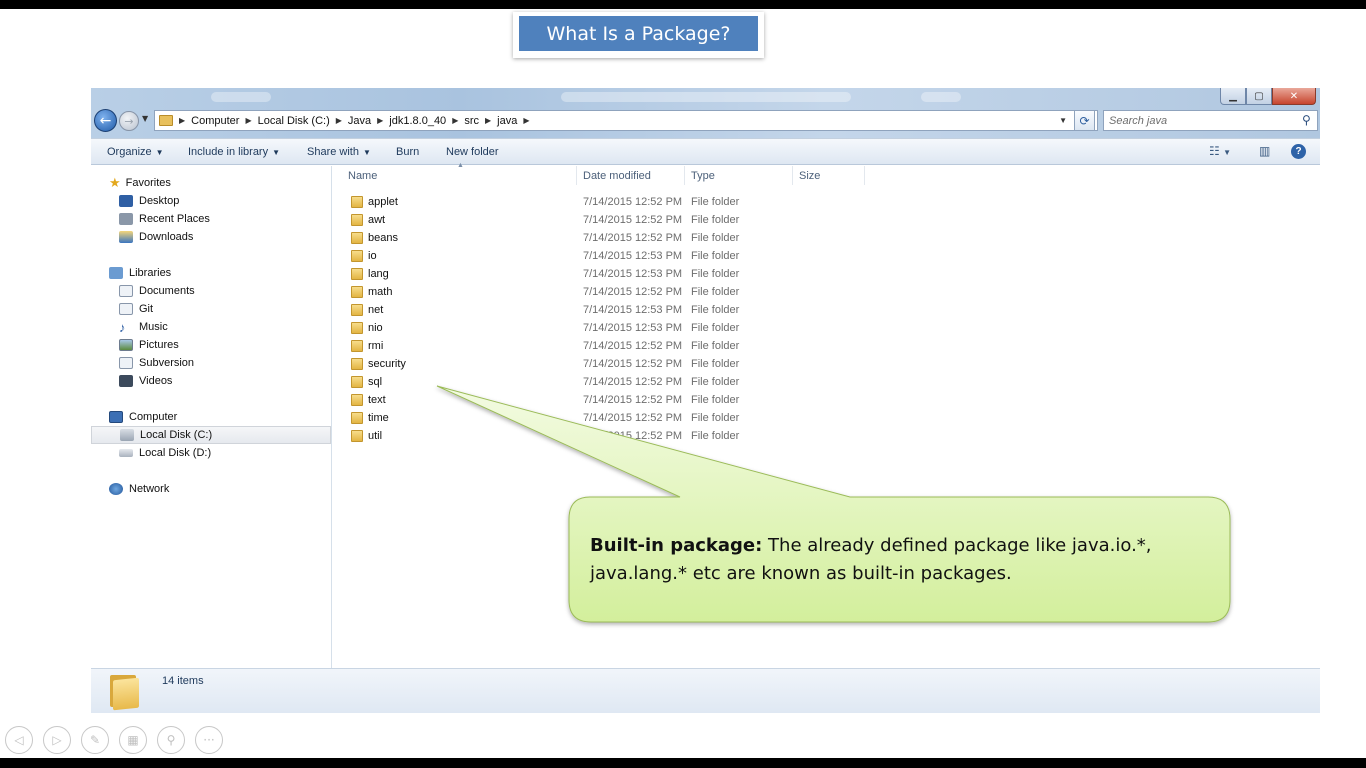 This screenshot has width=1366, height=768. Describe the element at coordinates (211, 309) in the screenshot. I see `nav-git: Git` at that location.